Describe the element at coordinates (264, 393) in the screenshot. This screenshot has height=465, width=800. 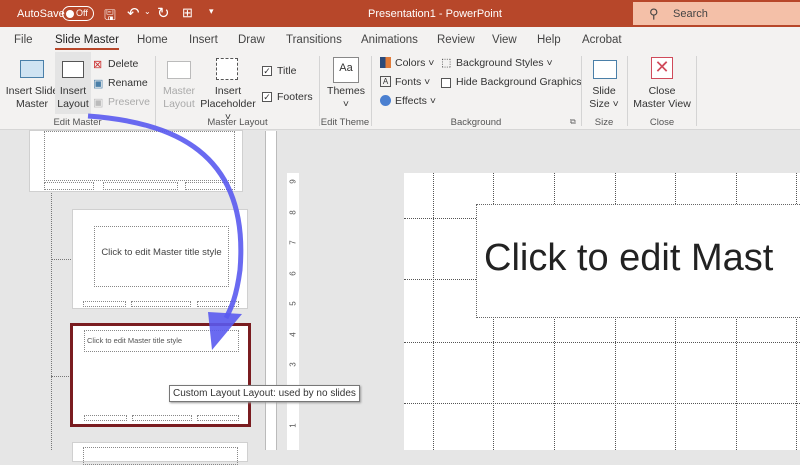
I see `layout-tooltip: Custom Layout Layout: used by no slides` at that location.